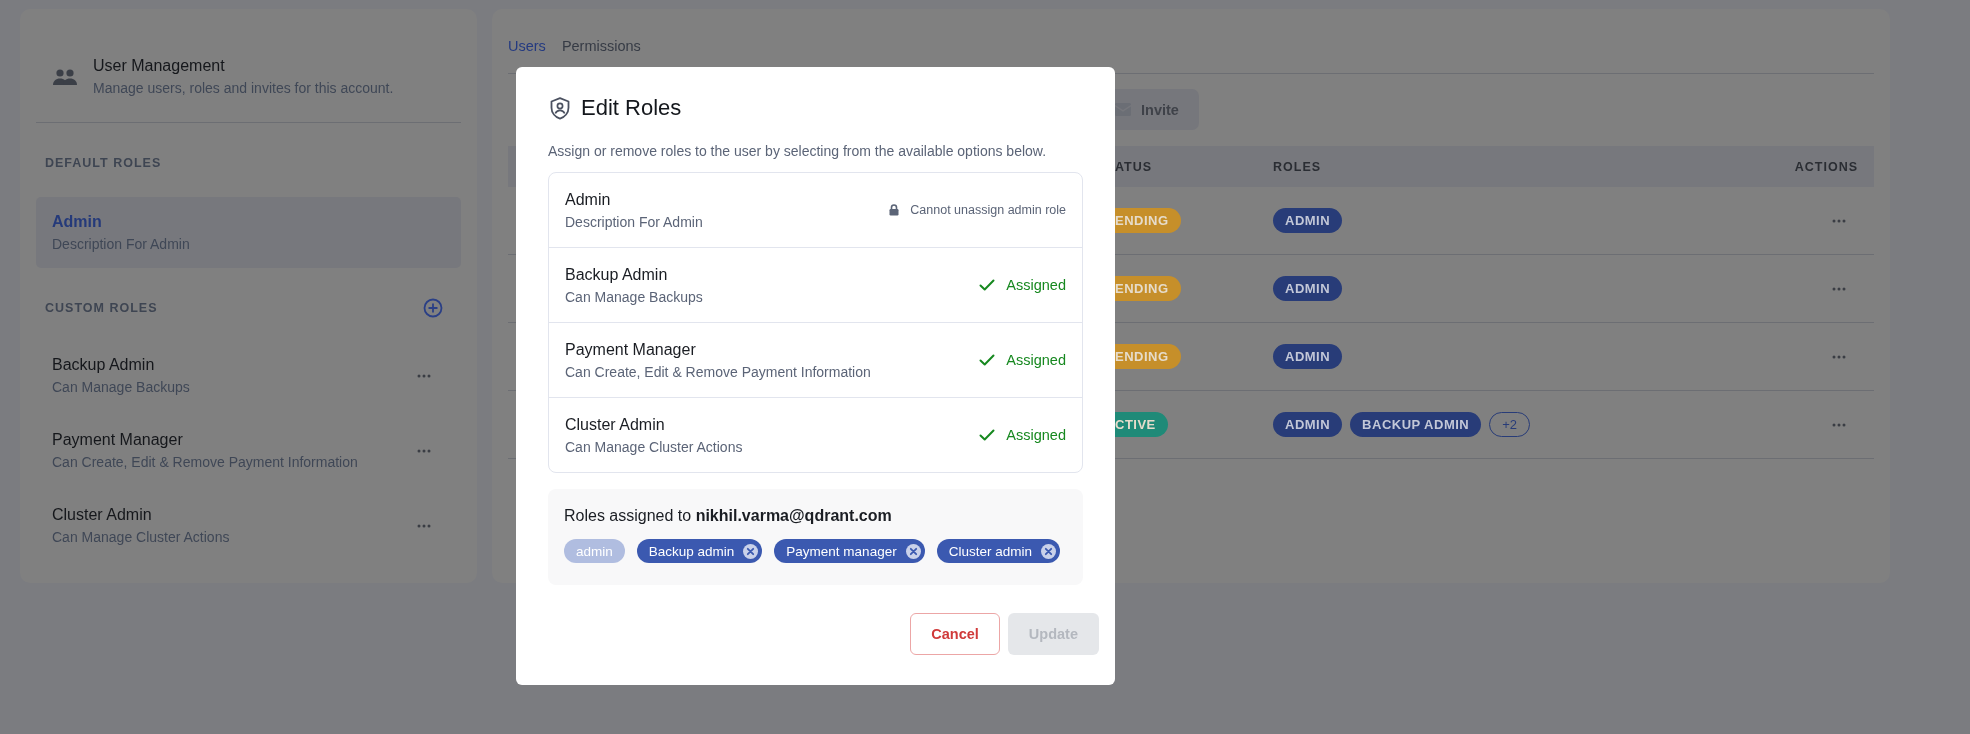 The height and width of the screenshot is (734, 1970). I want to click on role-chip: Payment manager, so click(849, 551).